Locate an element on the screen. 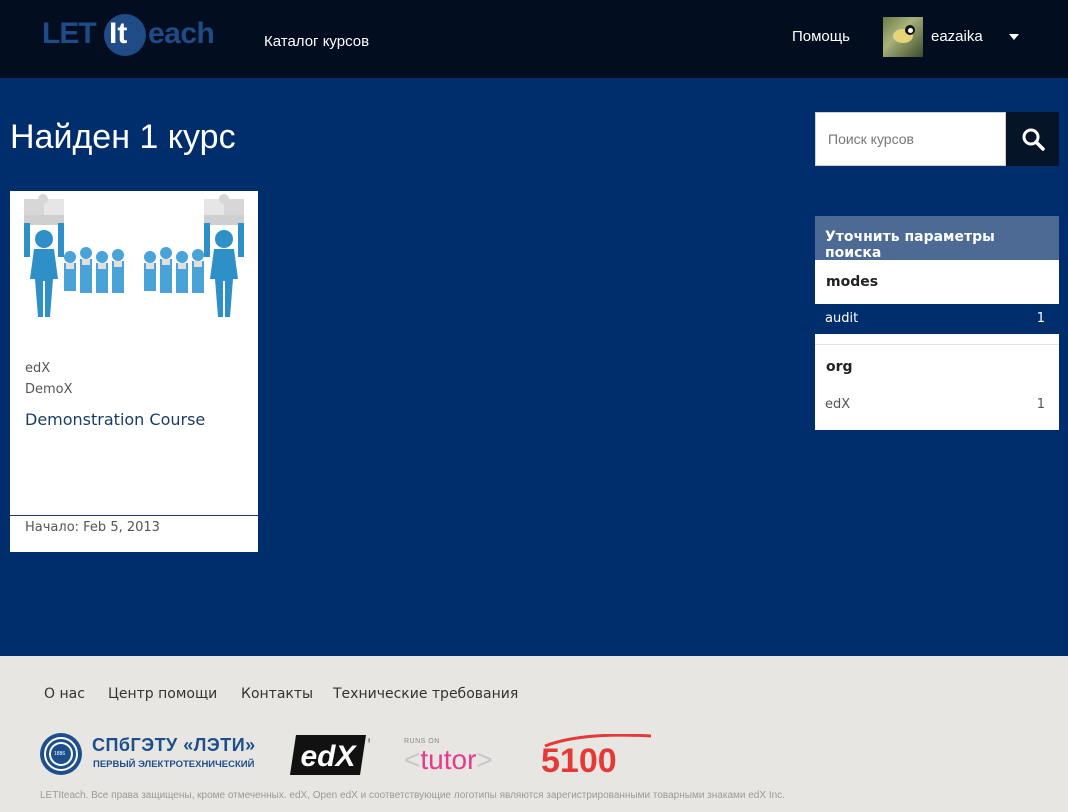 The image size is (1068, 812). logo-text-it: It is located at coordinates (118, 33).